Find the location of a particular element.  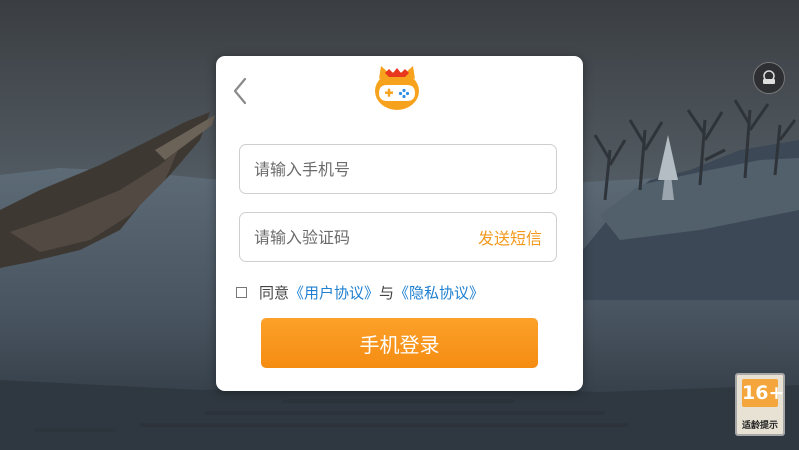

age-rating-label: 适龄提示 is located at coordinates (759, 426).